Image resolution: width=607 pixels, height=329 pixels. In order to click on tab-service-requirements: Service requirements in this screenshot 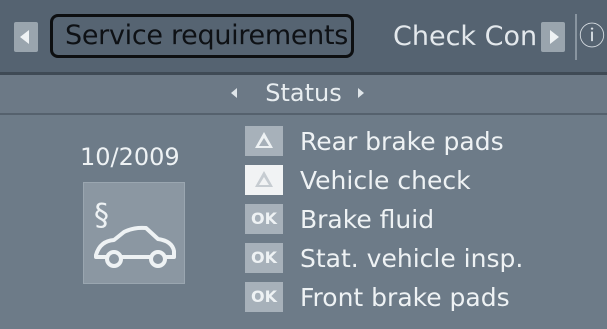, I will do `click(202, 36)`.